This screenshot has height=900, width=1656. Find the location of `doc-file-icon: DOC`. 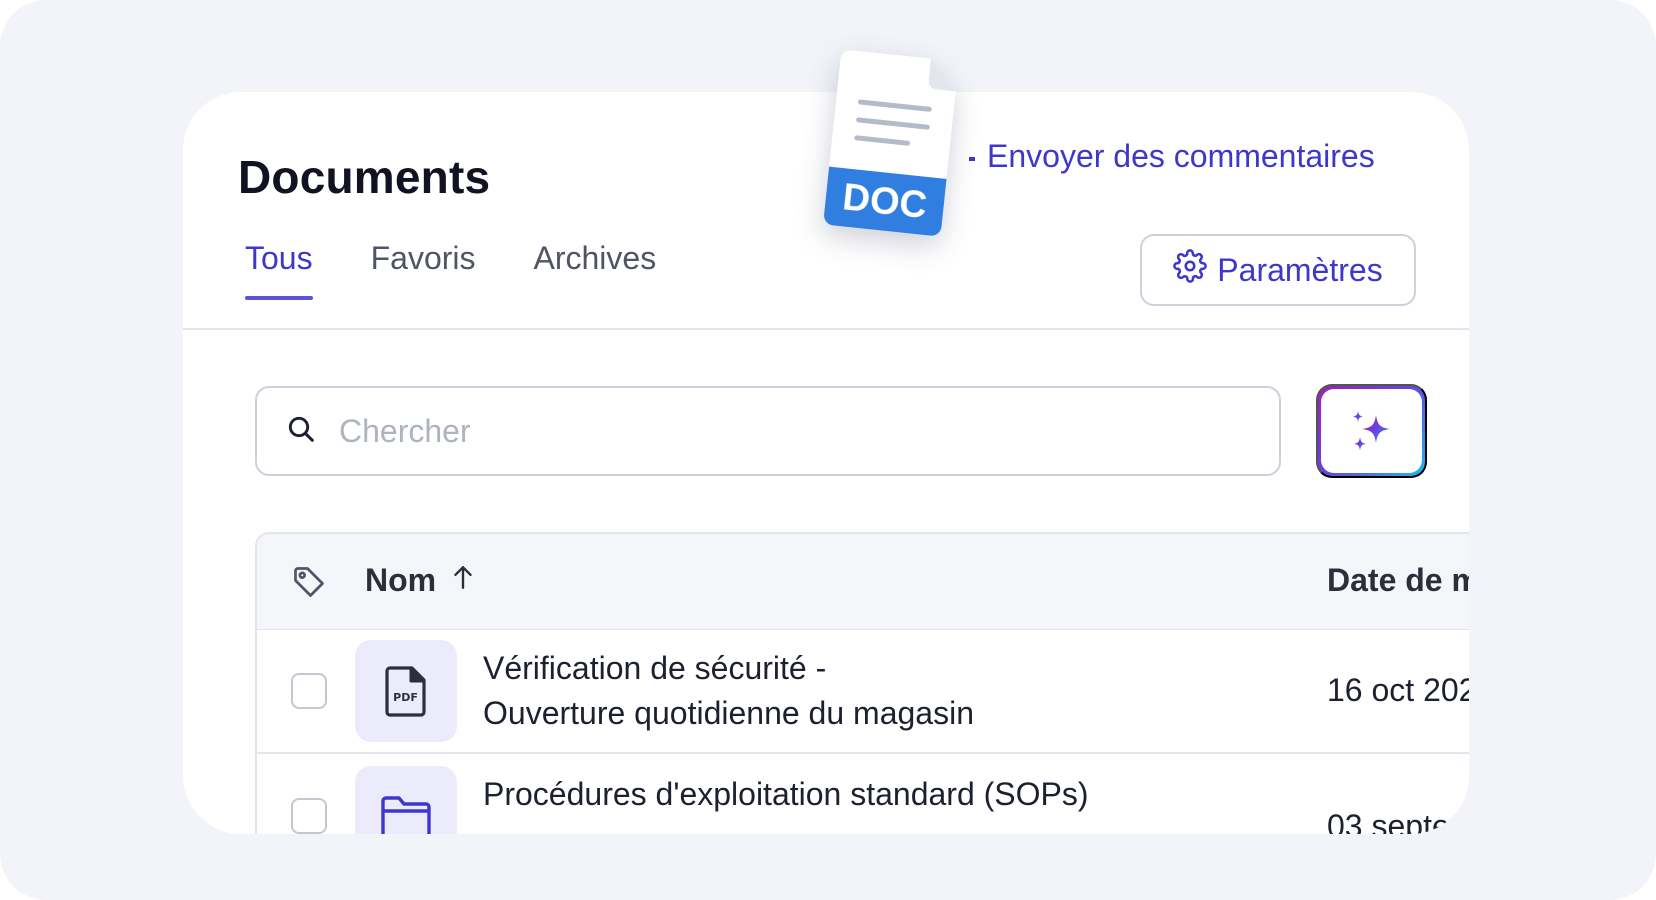

doc-file-icon: DOC is located at coordinates (890, 143).